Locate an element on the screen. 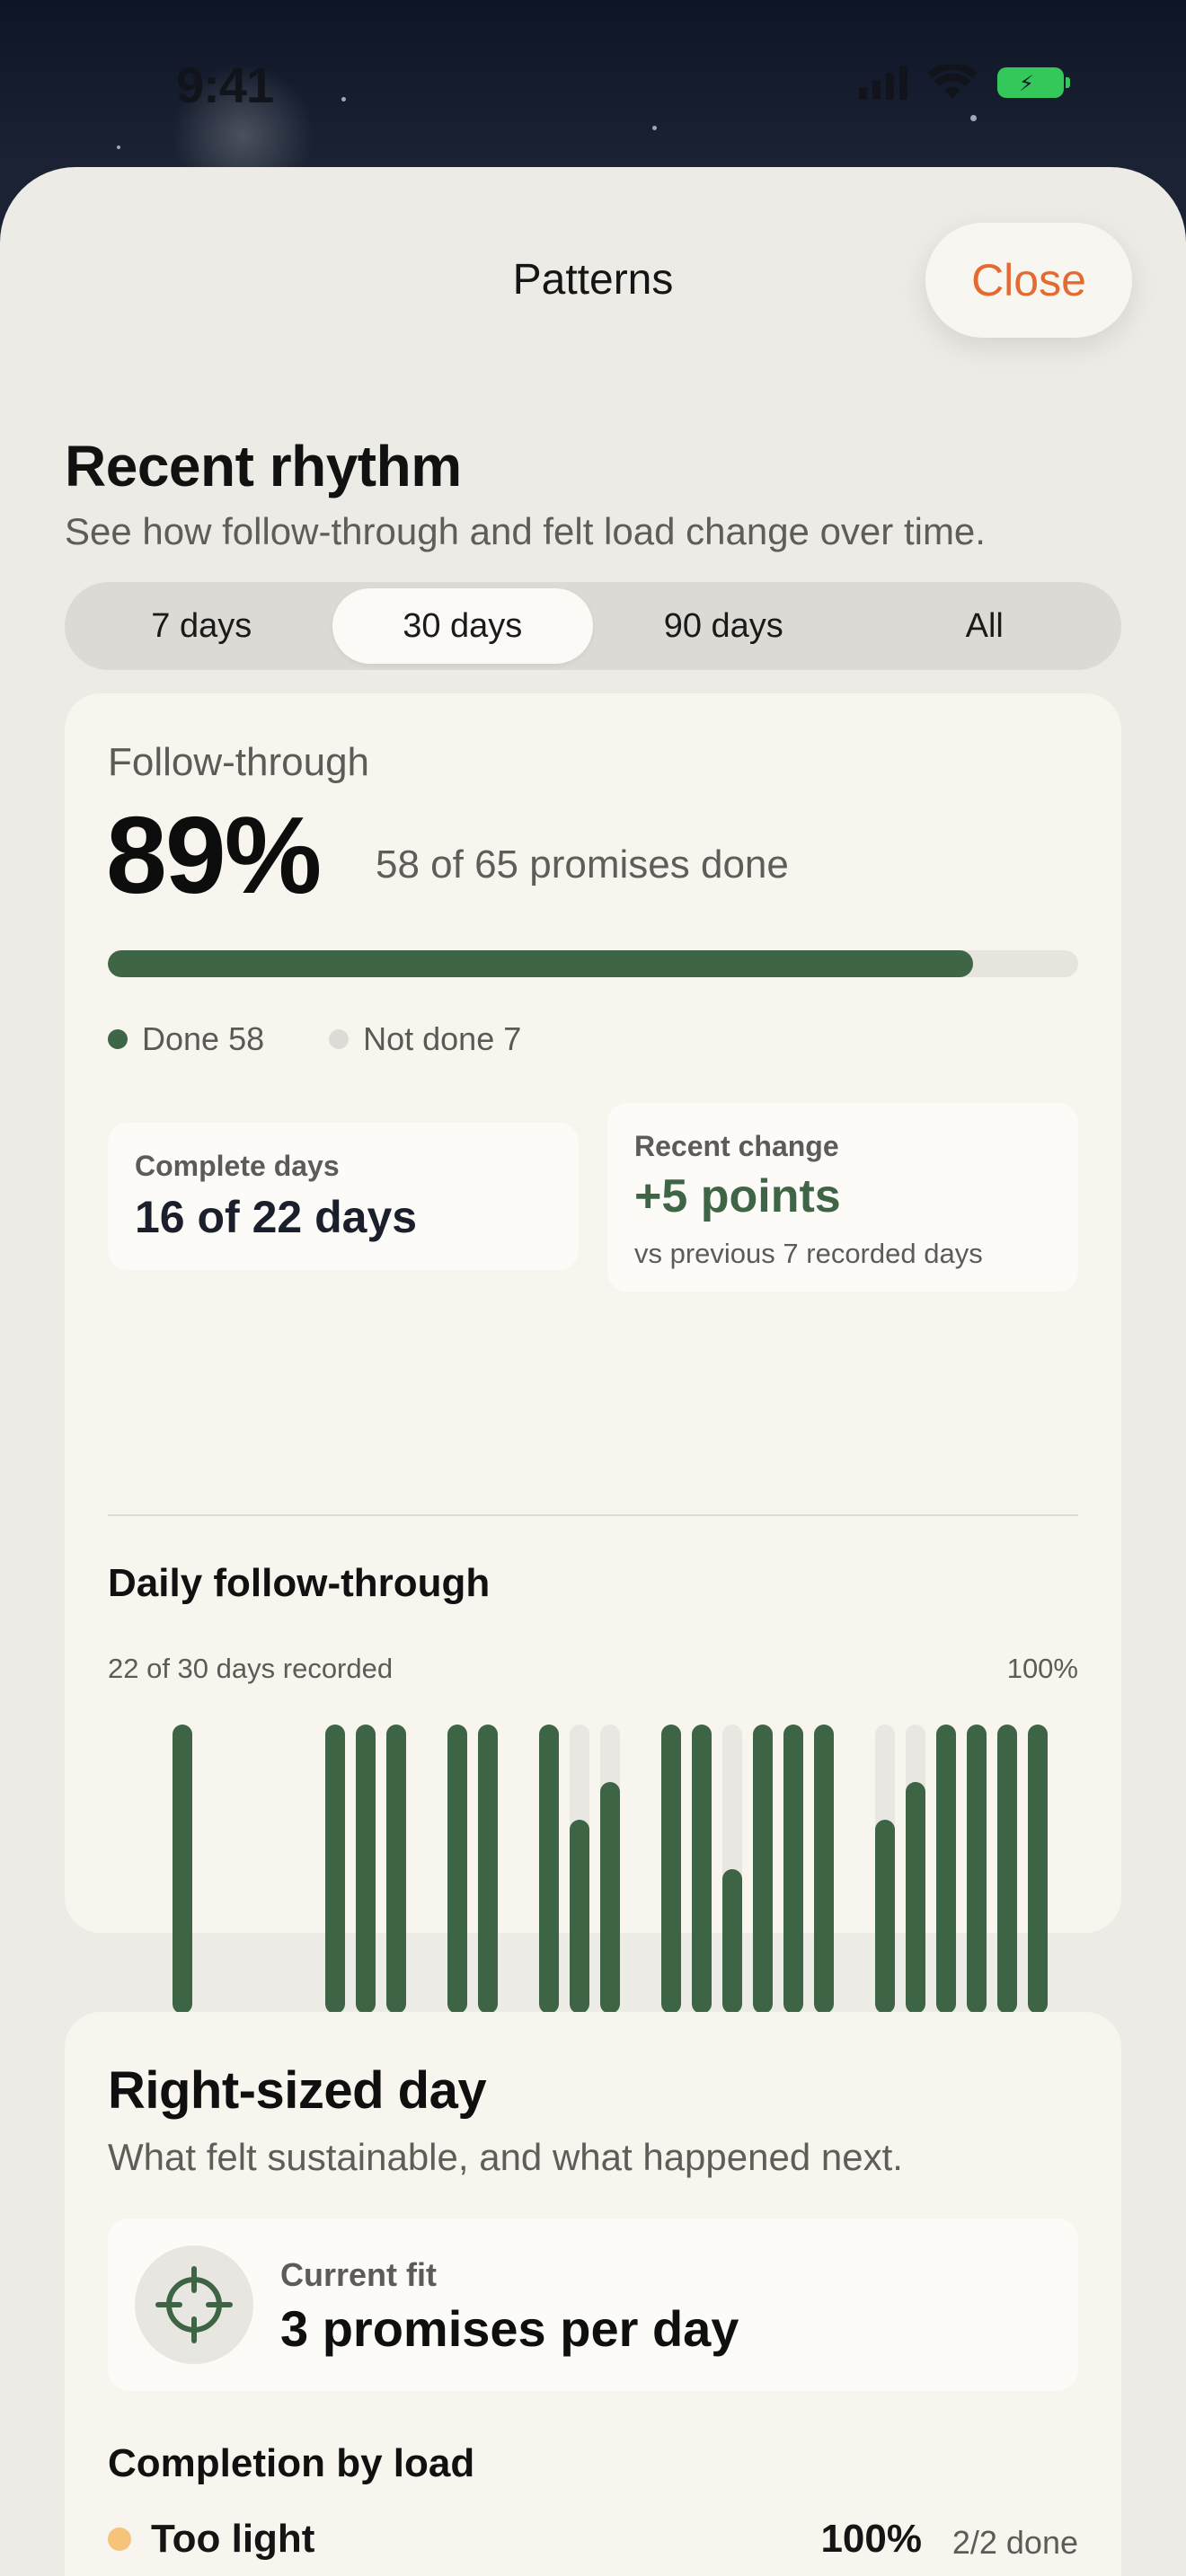 The width and height of the screenshot is (1186, 2576). follow-through-legend: Done 58 Not done 7 is located at coordinates (314, 1039).